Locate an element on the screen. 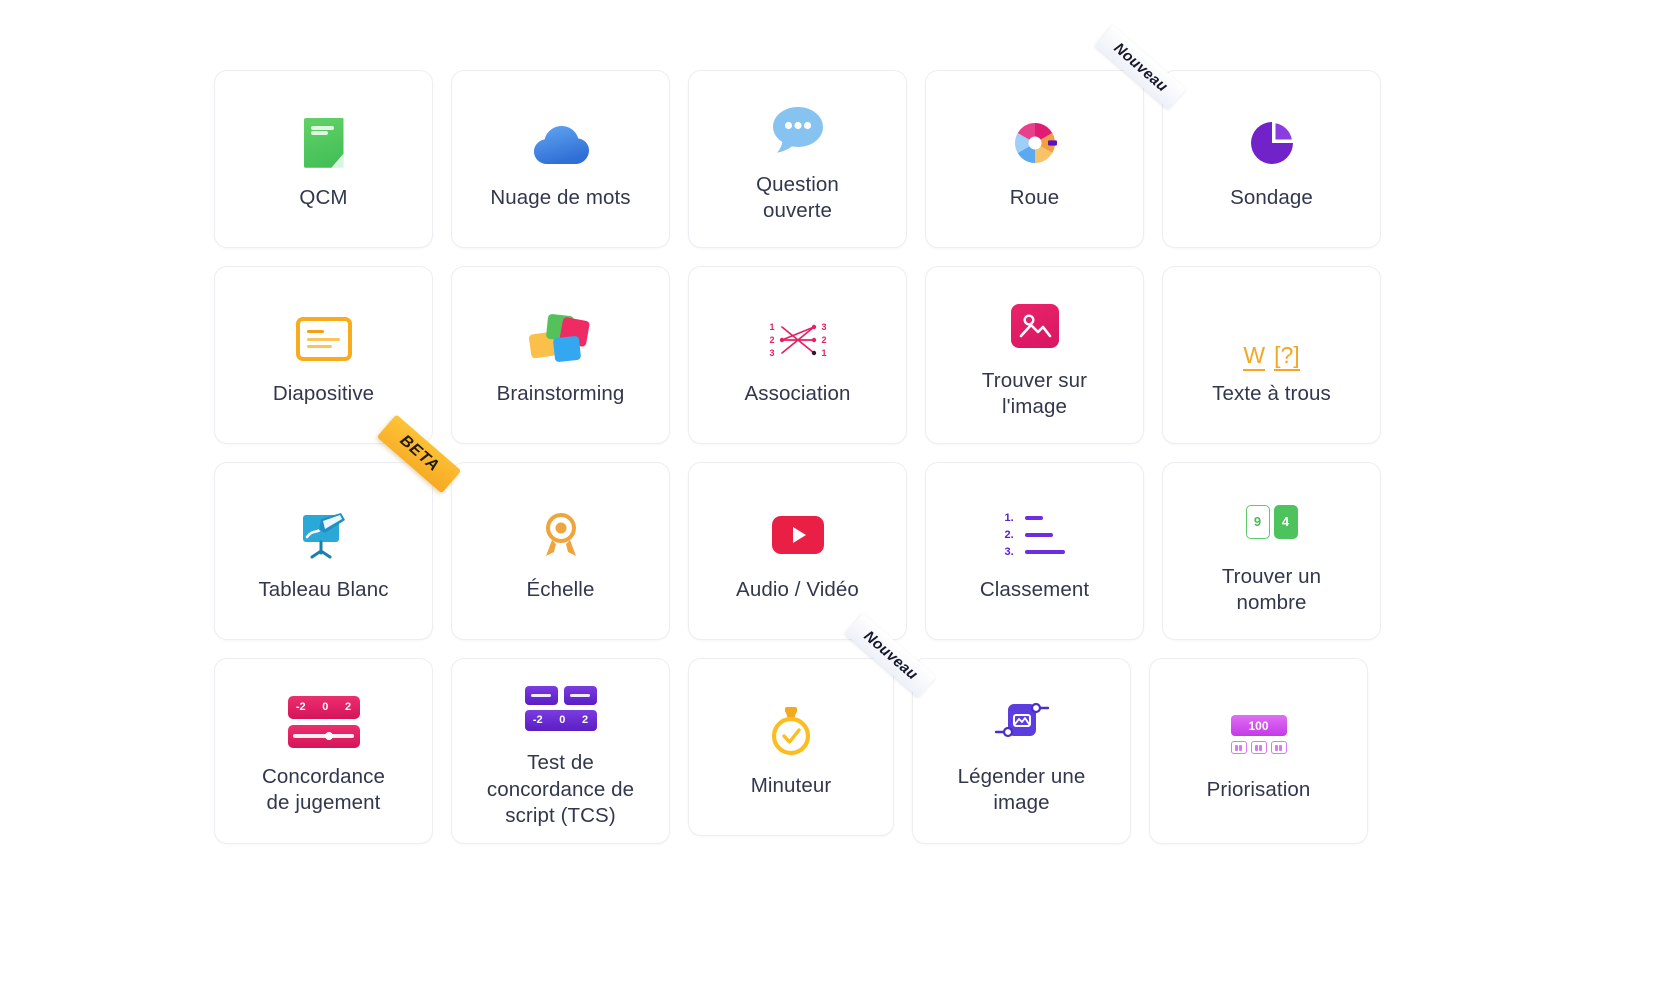  card-label: Diapositive is located at coordinates (323, 393).